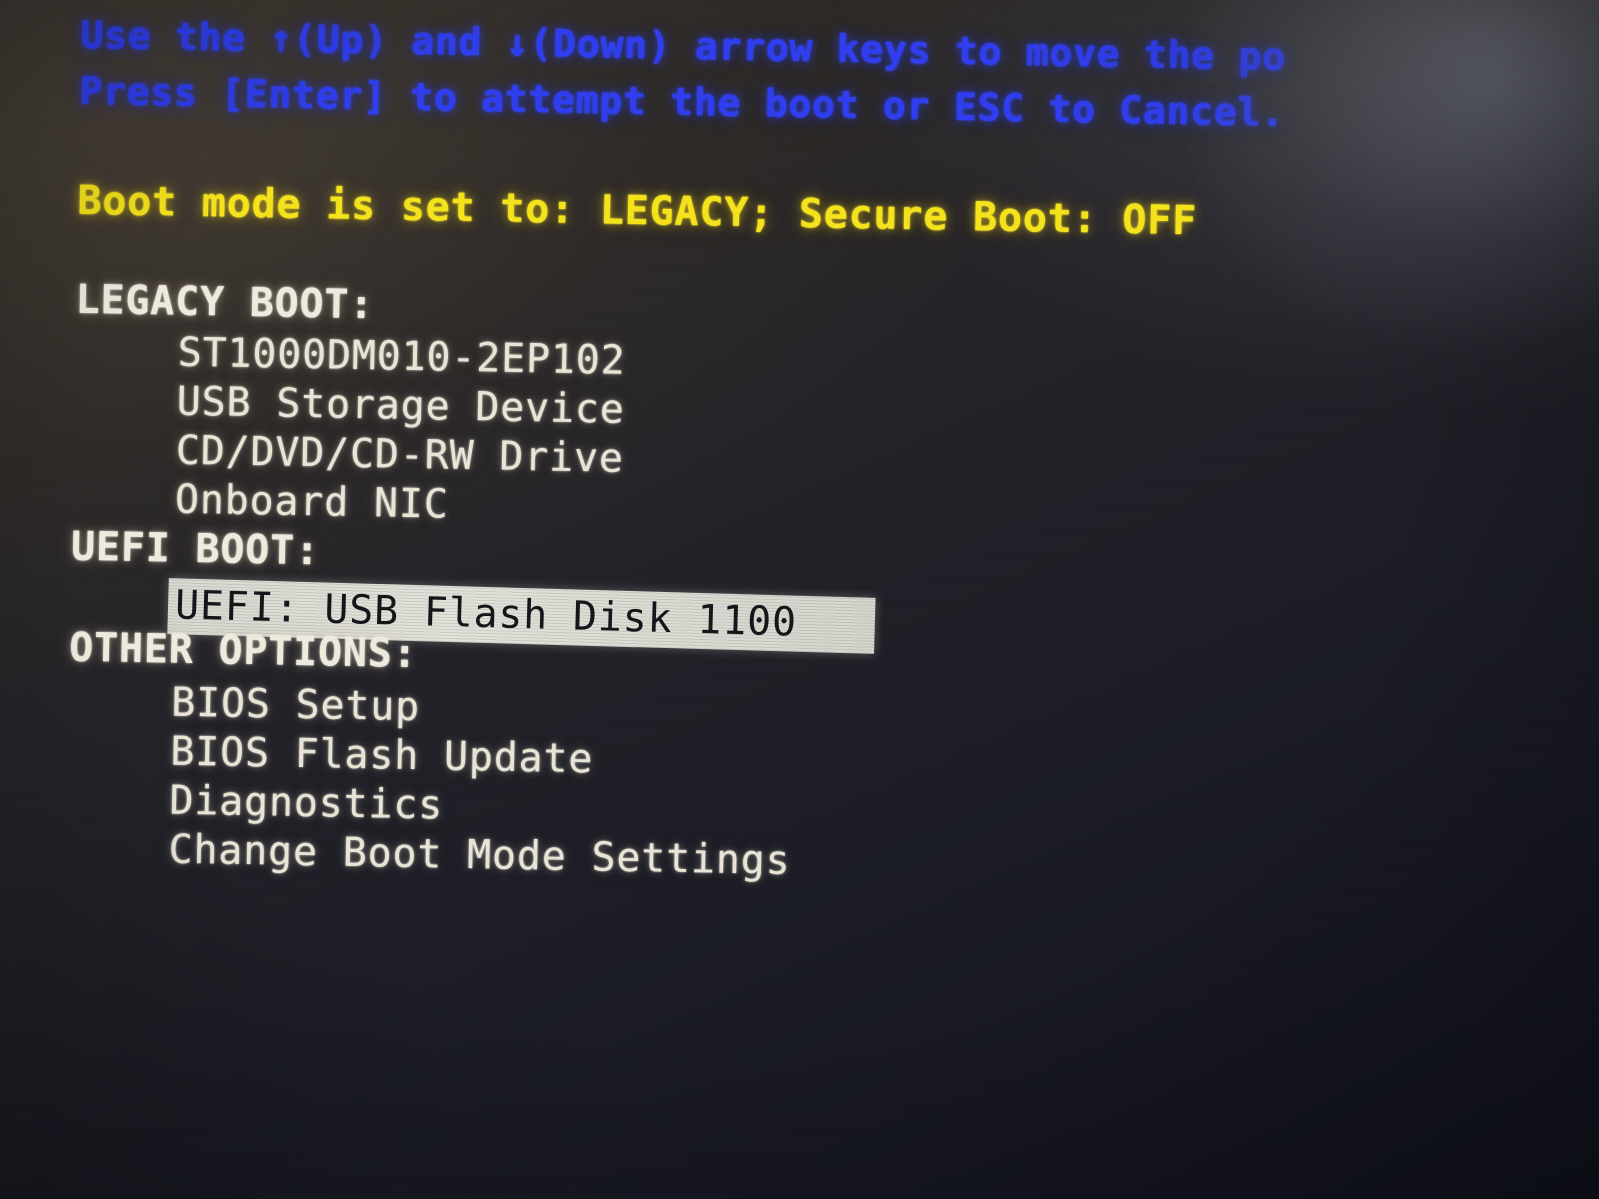 This screenshot has width=1599, height=1199. Describe the element at coordinates (479, 855) in the screenshot. I see `other-option-change-boot-mode-settings: Change Boot Mode Settings` at that location.